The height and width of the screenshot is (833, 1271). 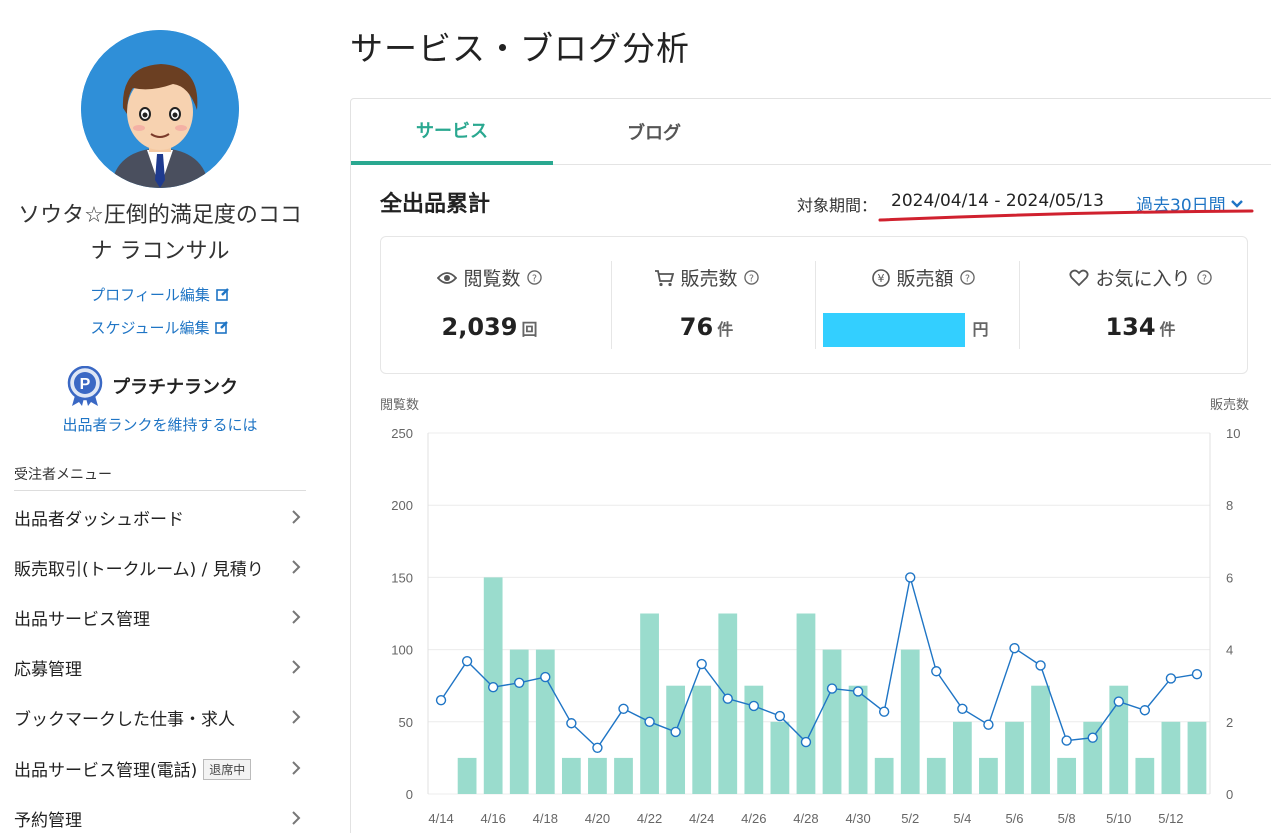 I want to click on left-tick-label: 250, so click(x=402, y=433).